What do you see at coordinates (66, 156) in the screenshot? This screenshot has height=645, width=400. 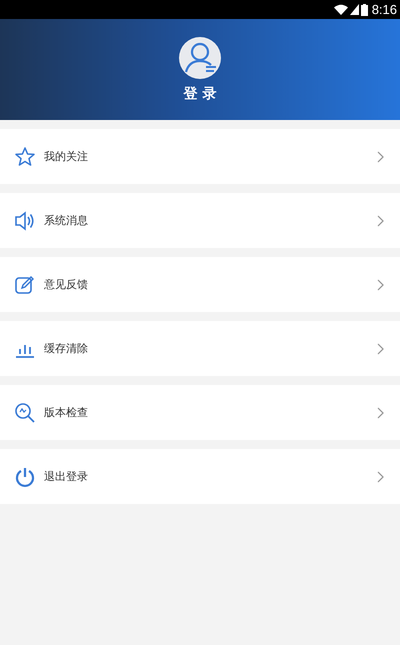 I see `menu-label: 我的关注` at bounding box center [66, 156].